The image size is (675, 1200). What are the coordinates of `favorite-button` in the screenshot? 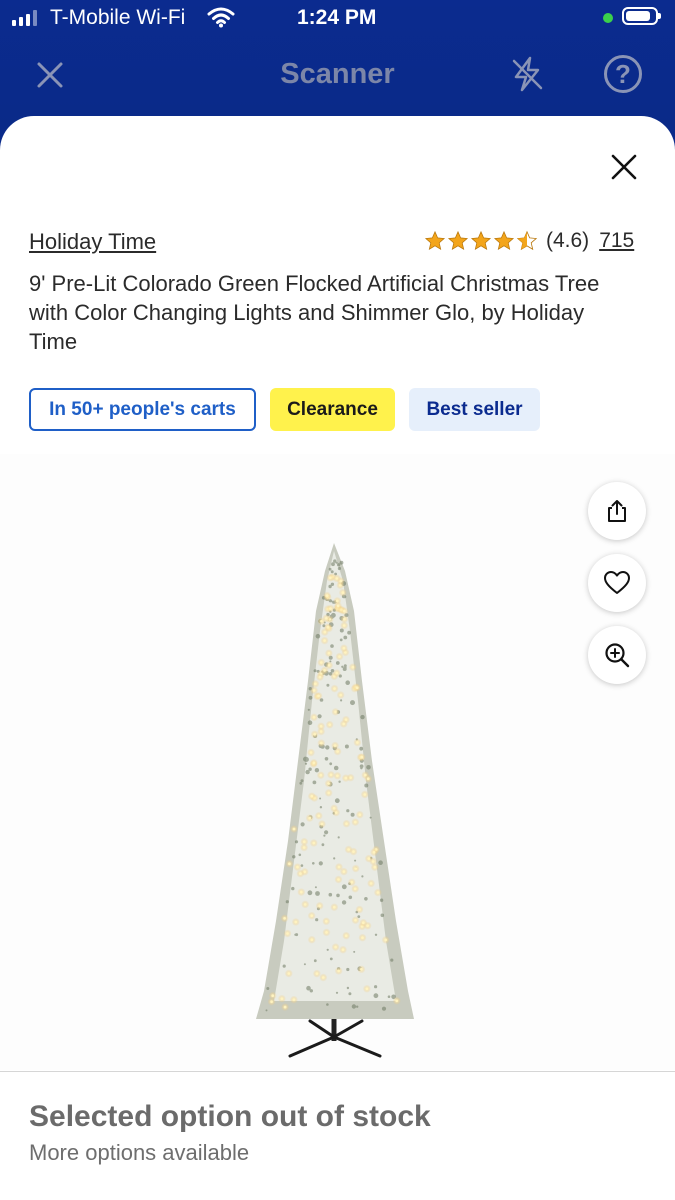 It's located at (617, 583).